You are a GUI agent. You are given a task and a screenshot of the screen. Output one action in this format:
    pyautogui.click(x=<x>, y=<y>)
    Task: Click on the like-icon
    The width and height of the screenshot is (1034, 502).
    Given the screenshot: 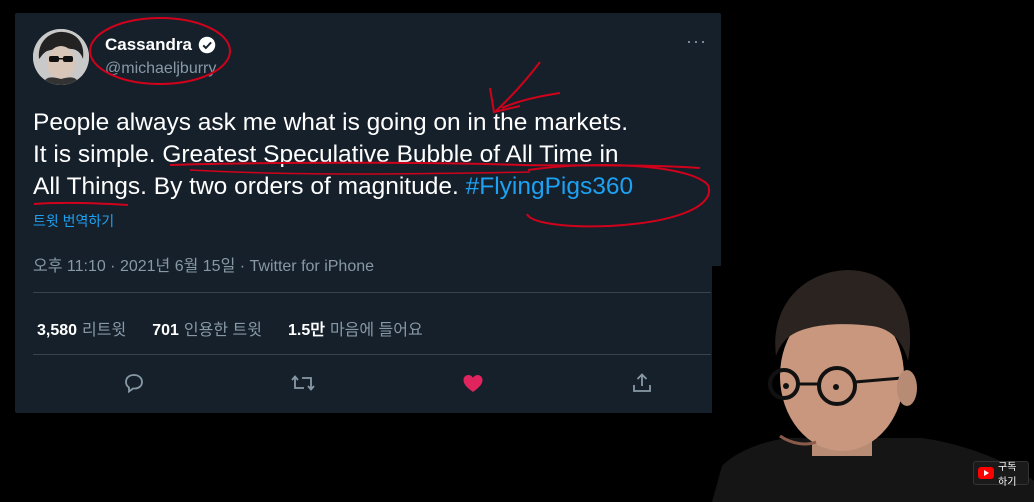 What is the action you would take?
    pyautogui.click(x=473, y=383)
    